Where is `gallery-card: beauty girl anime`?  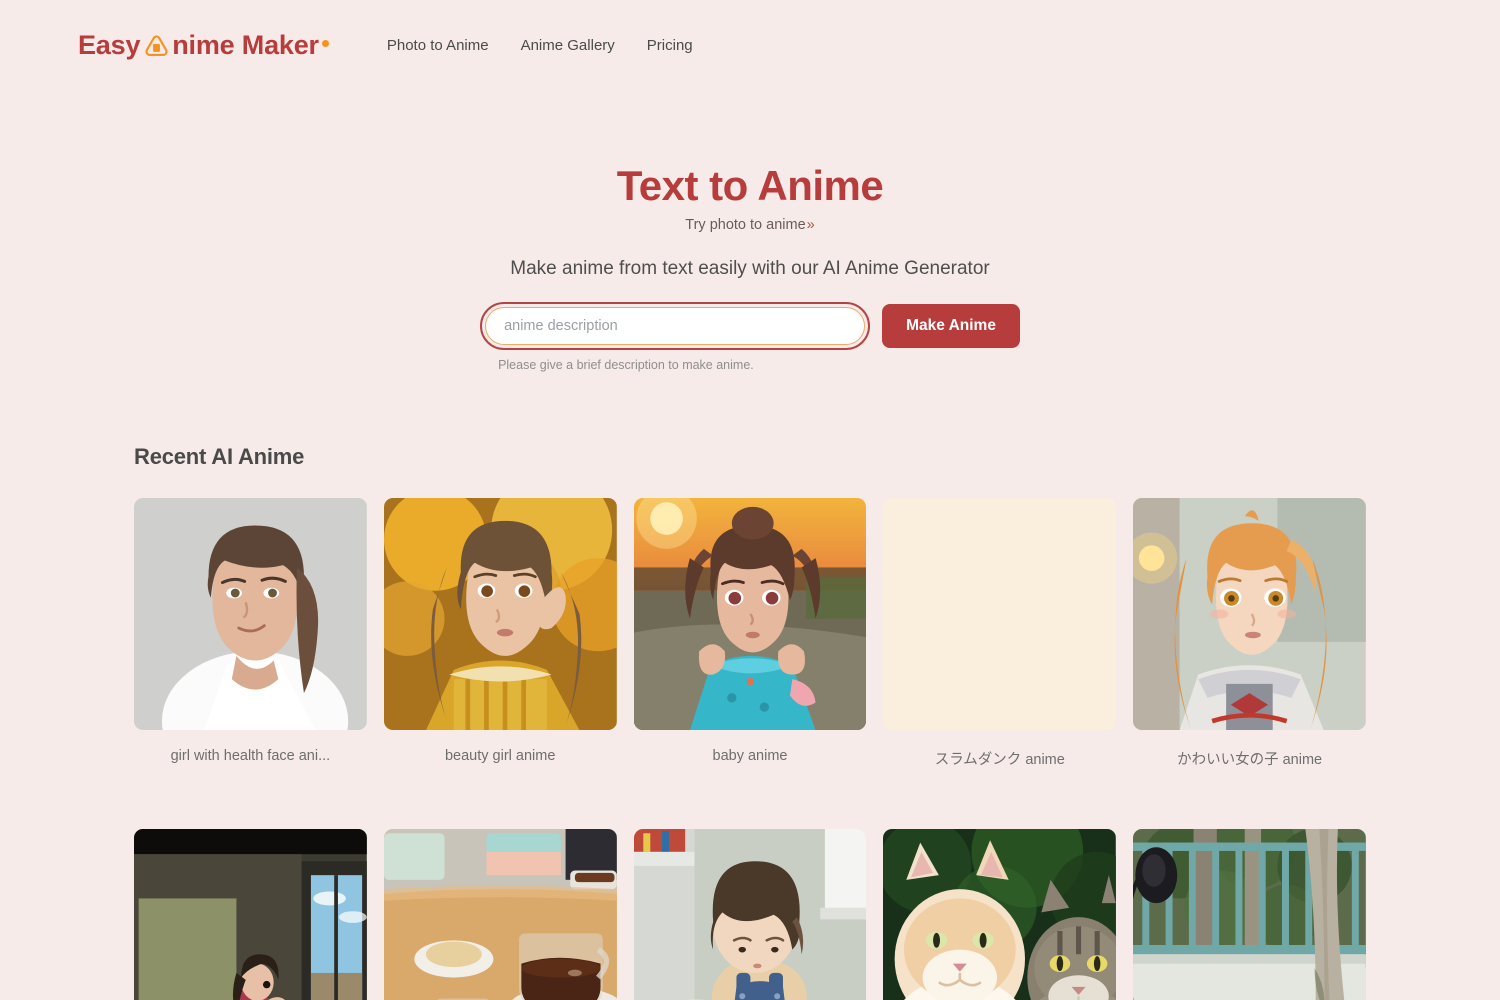 gallery-card: beauty girl anime is located at coordinates (500, 633).